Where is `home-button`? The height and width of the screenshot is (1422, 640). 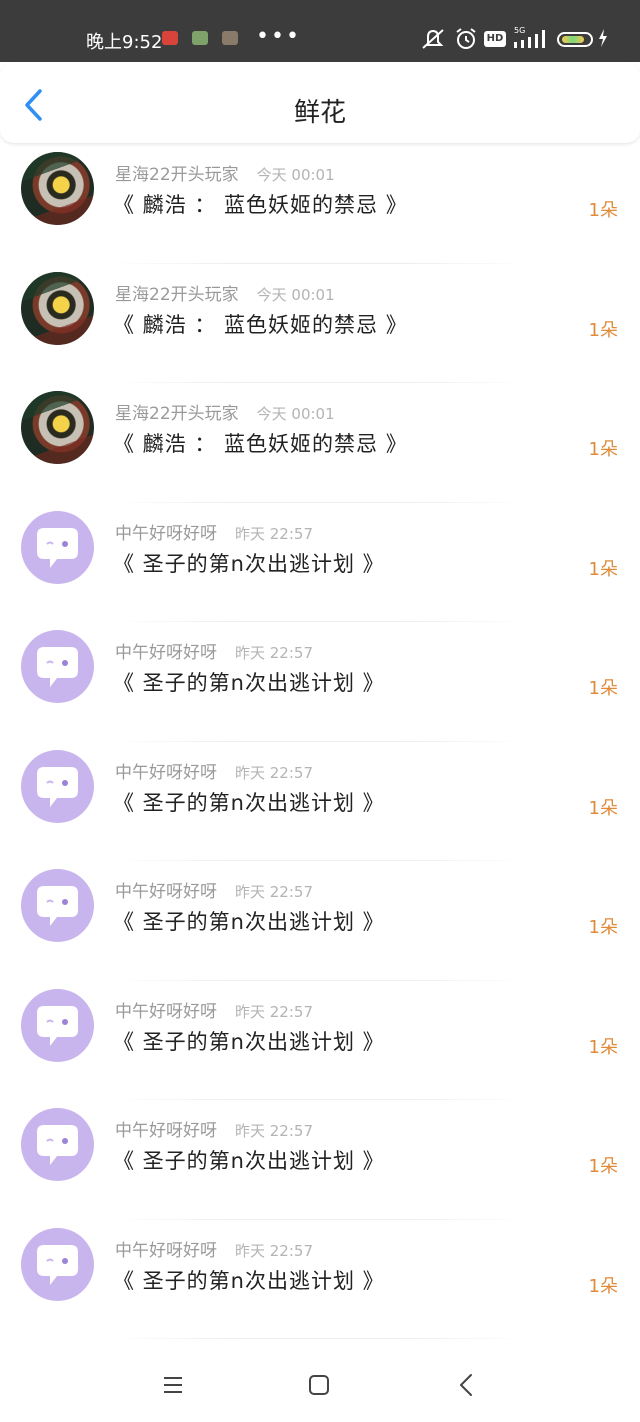 home-button is located at coordinates (319, 1385).